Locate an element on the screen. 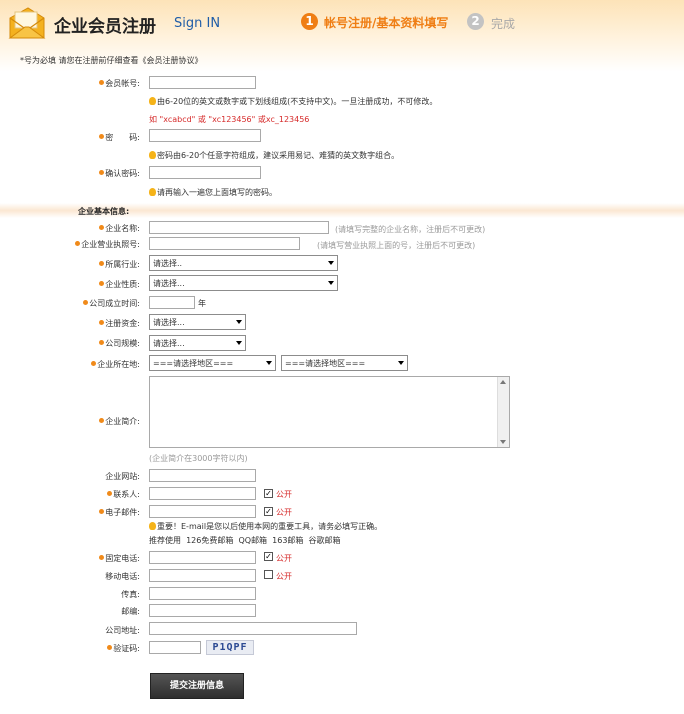 The image size is (684, 714). email-public-label: 公开 is located at coordinates (284, 512).